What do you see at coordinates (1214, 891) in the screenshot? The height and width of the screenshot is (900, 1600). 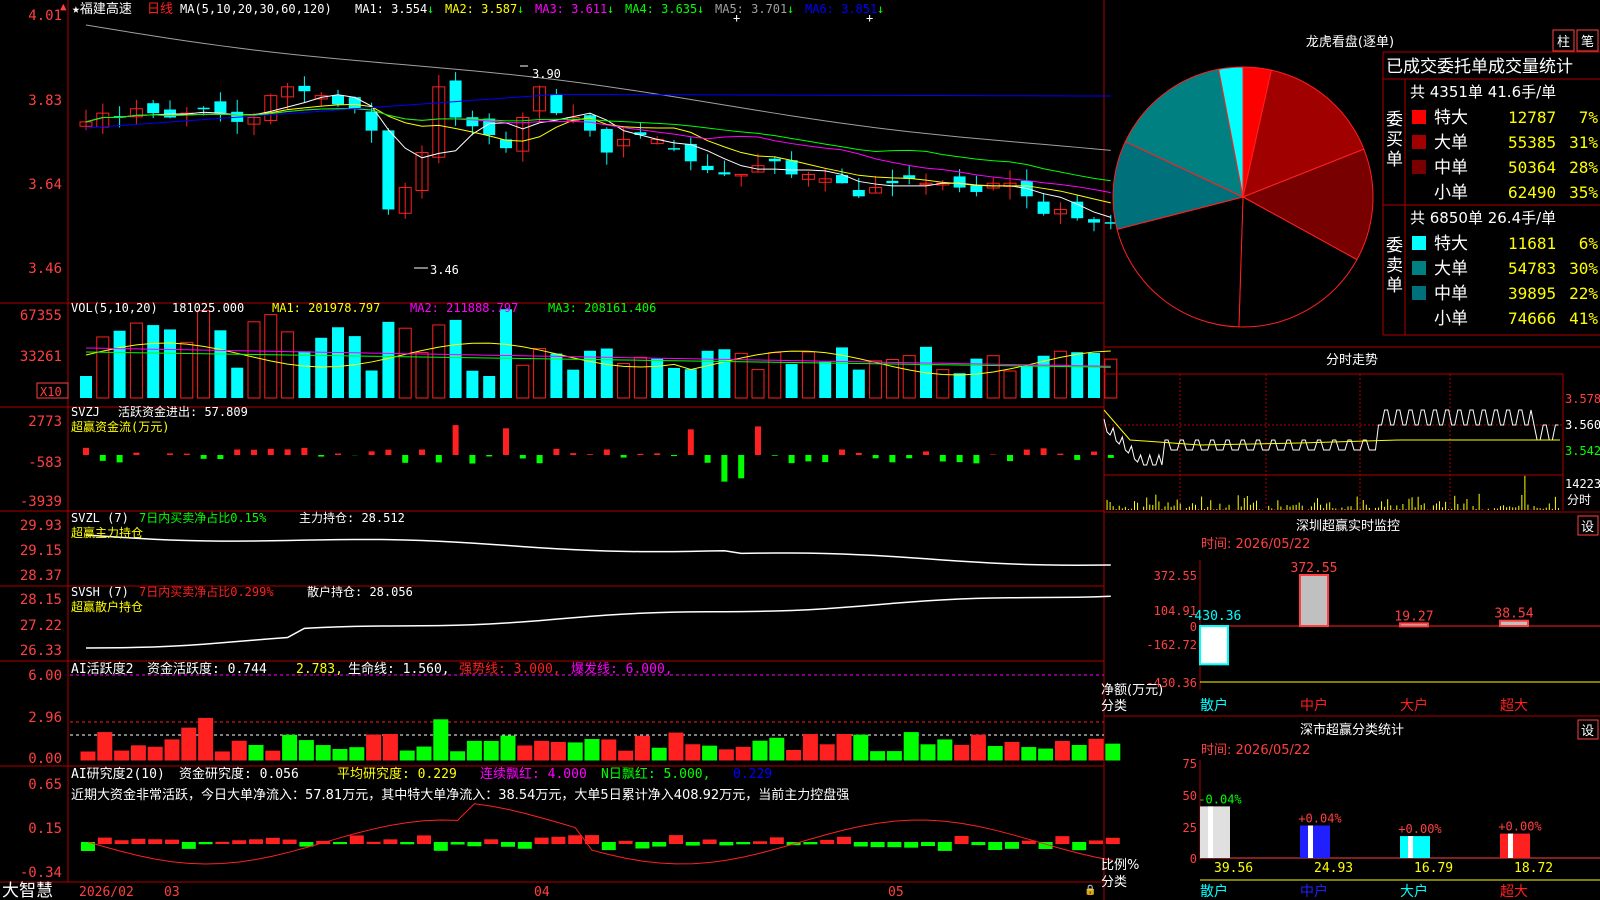 I see `classify-category: 散户` at bounding box center [1214, 891].